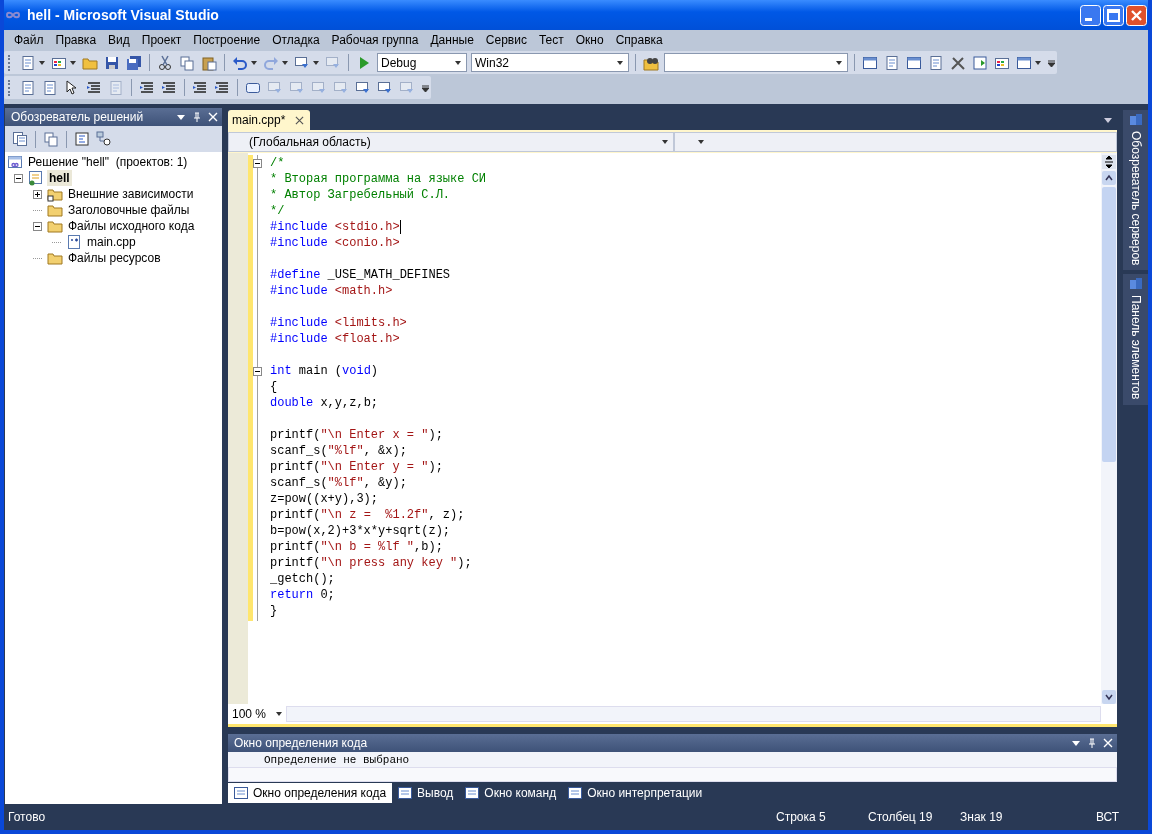  What do you see at coordinates (337, 760) in the screenshot?
I see `definition-text: Определение не выбрано` at bounding box center [337, 760].